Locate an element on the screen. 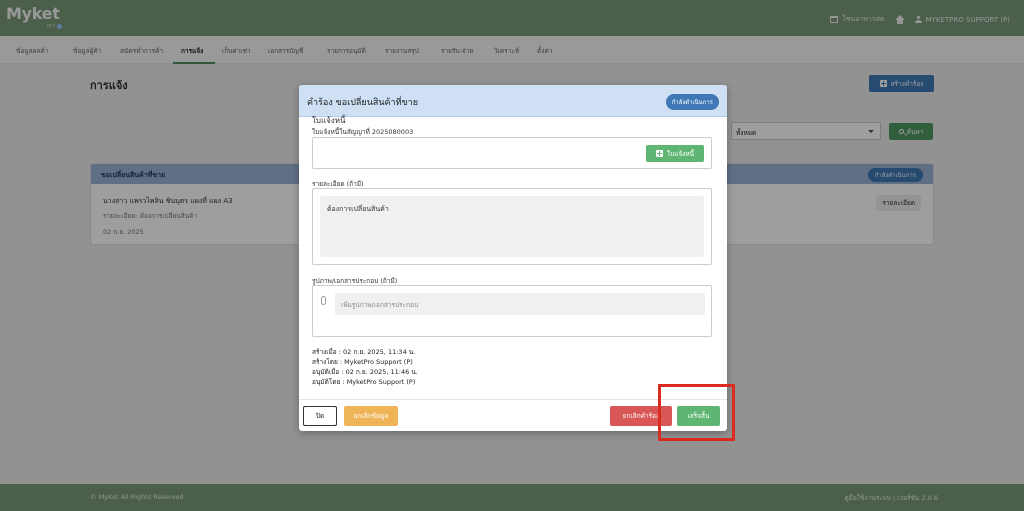 This screenshot has width=1024, height=511. close-button: ปิด is located at coordinates (320, 416).